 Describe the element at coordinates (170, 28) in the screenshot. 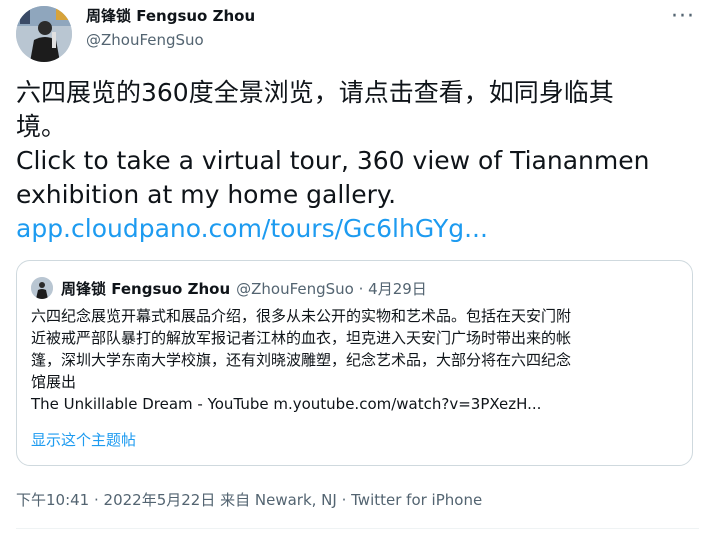

I see `author-block: 周锋锁 Fengsuo Zhou @ZhouFengSuo` at that location.